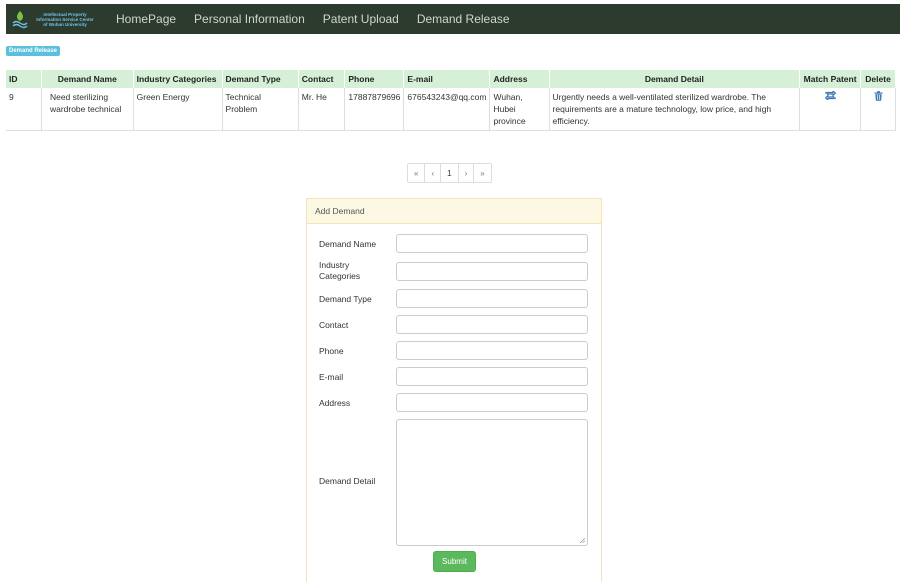 This screenshot has width=900, height=582. Describe the element at coordinates (20, 20) in the screenshot. I see `logo-leaf-icon` at that location.